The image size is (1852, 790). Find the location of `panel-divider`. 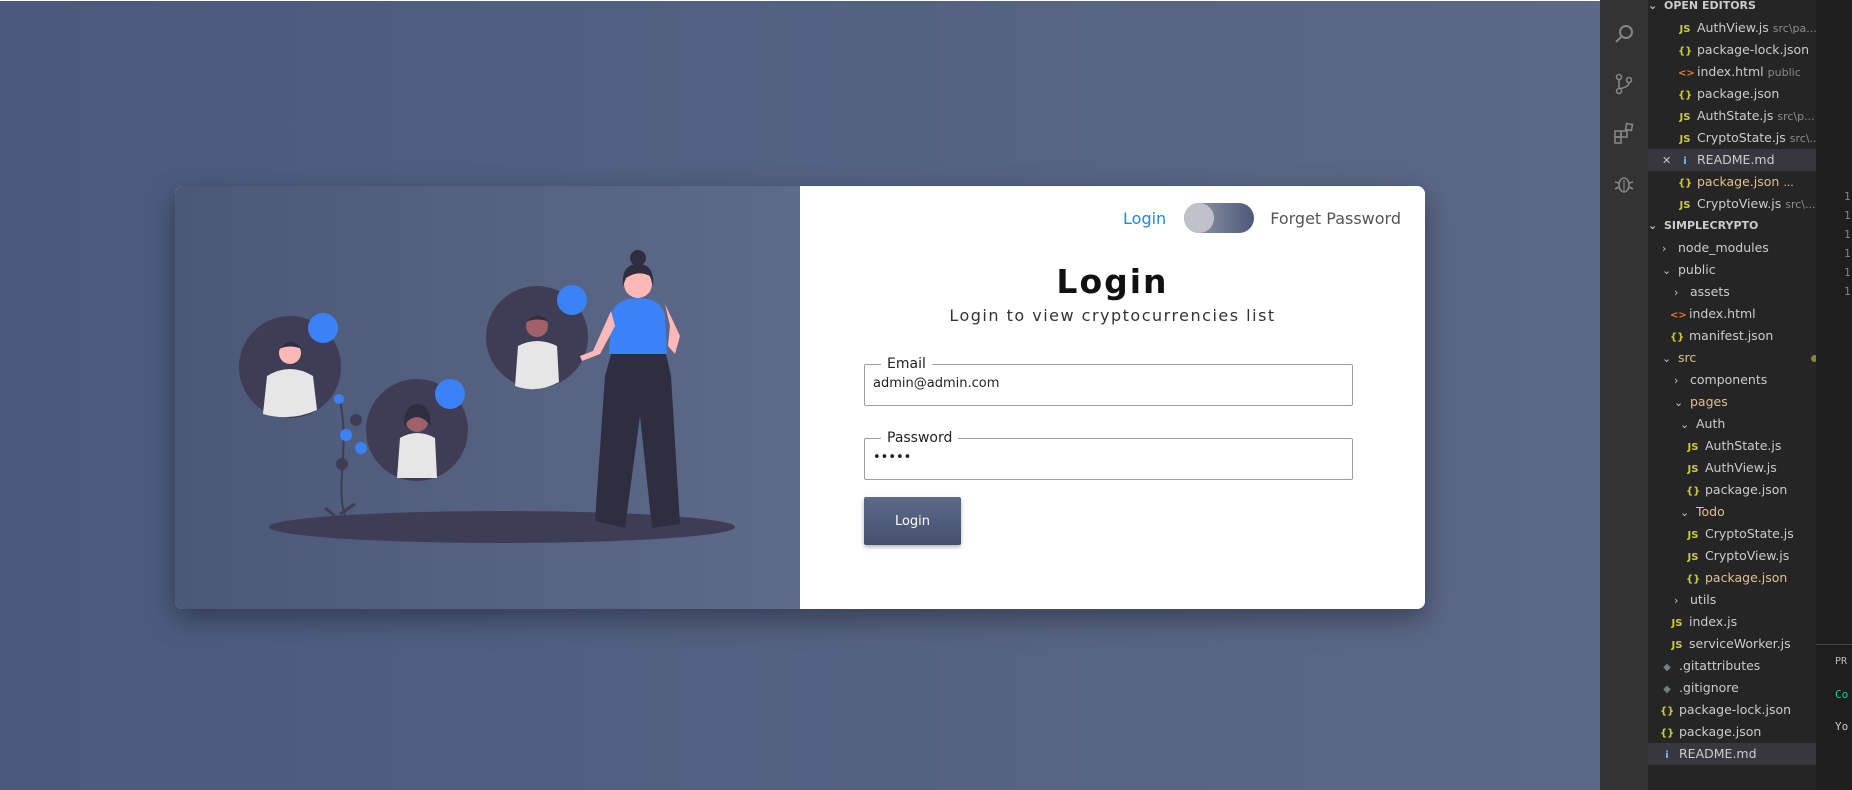

panel-divider is located at coordinates (1834, 644).